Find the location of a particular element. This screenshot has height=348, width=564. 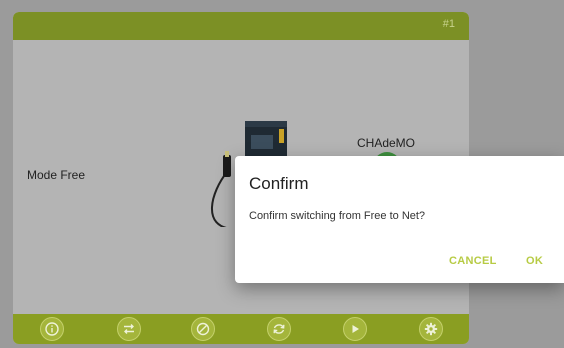

cancel-button: CANCEL is located at coordinates (473, 261).